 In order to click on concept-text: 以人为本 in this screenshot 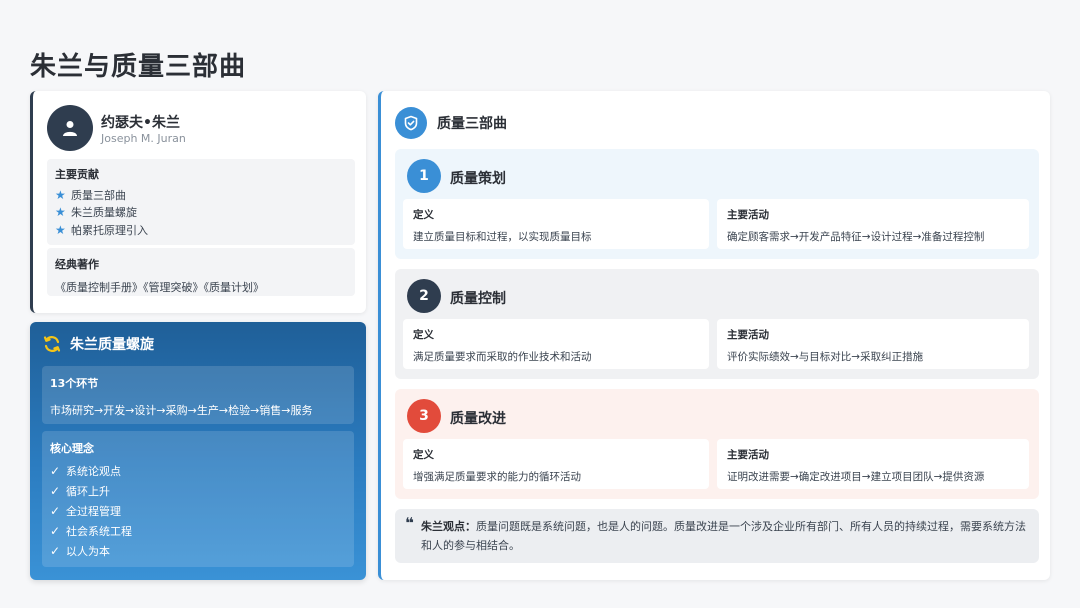, I will do `click(88, 551)`.